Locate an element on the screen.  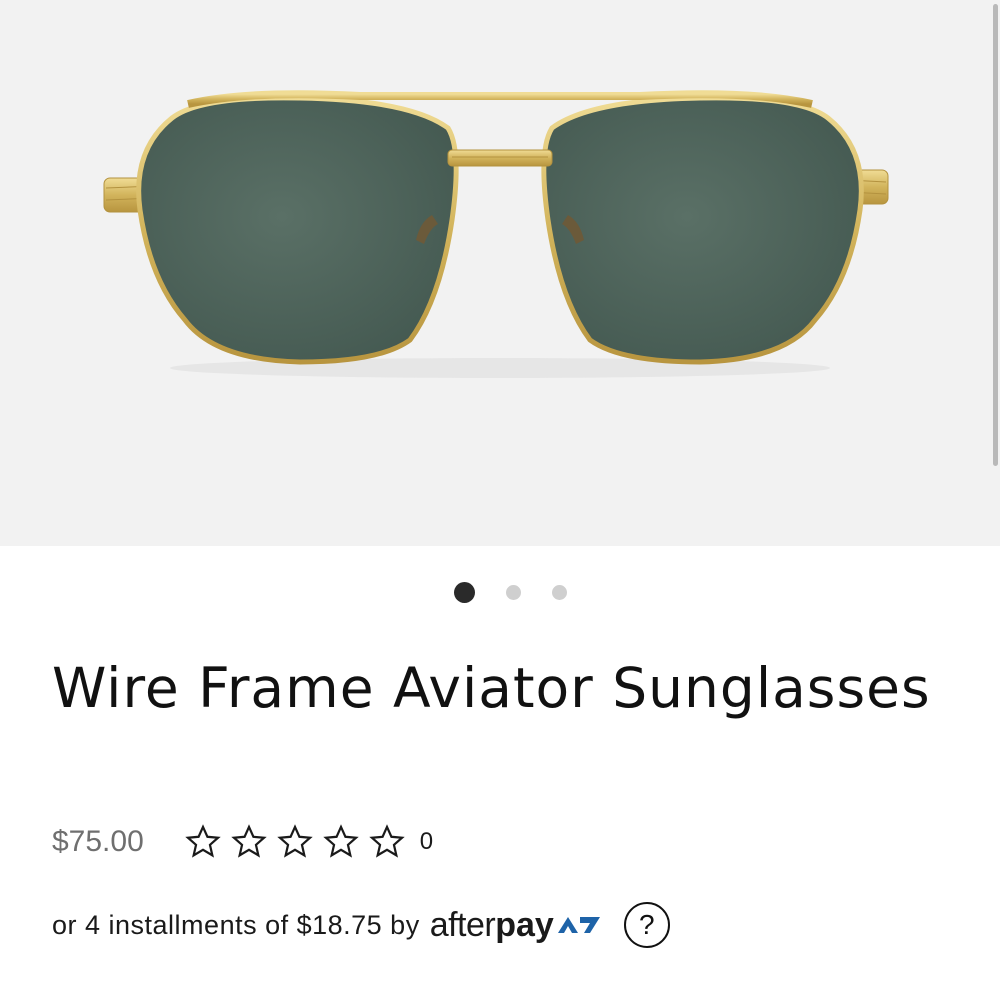
afterpay-logo: after pay is located at coordinates (516, 925).